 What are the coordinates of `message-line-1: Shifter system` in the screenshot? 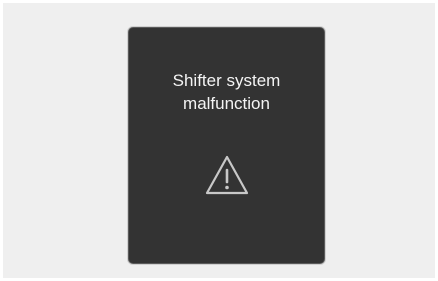 It's located at (226, 80).